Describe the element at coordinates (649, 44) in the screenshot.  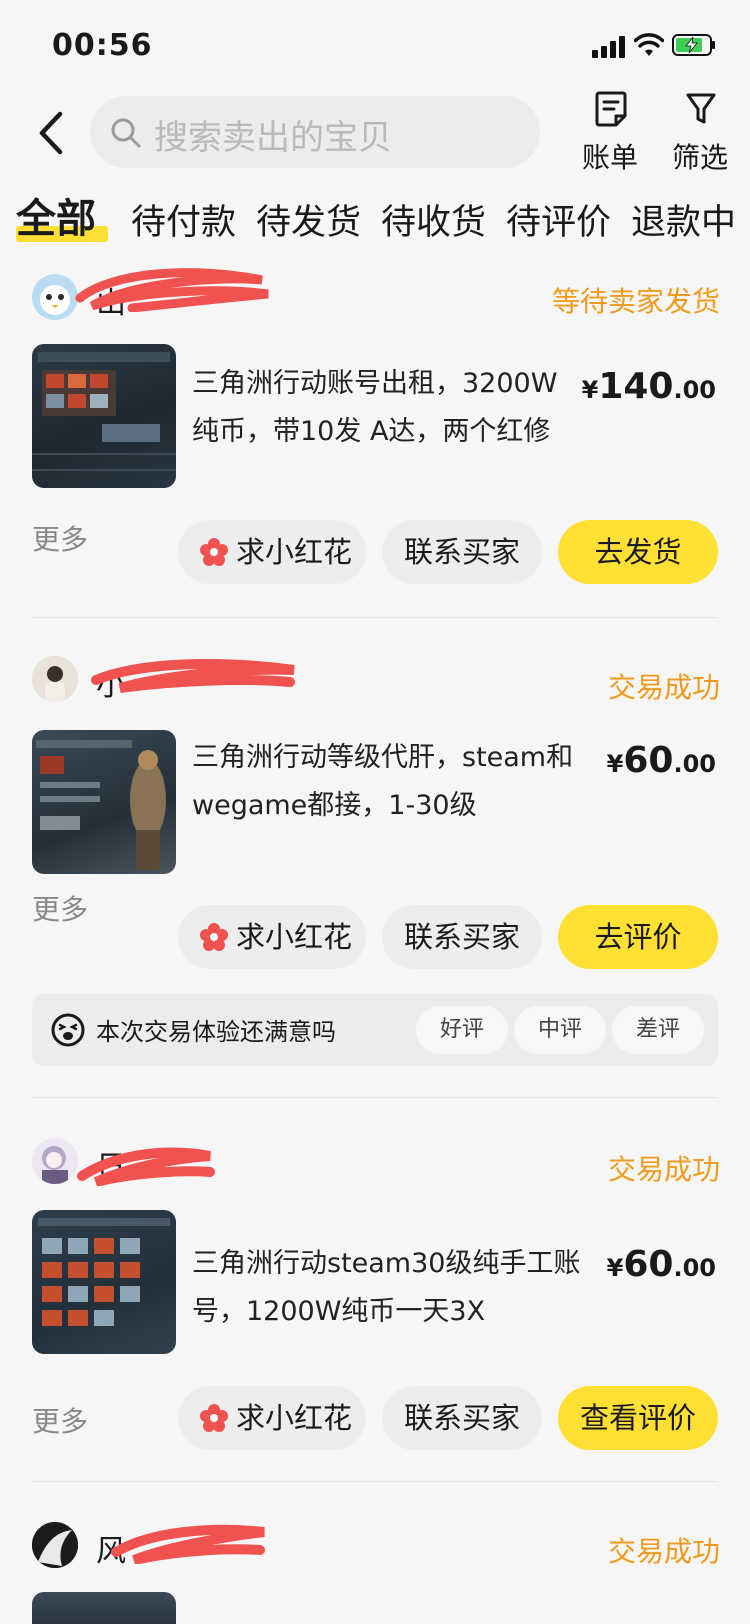
I see `wifi-icon` at that location.